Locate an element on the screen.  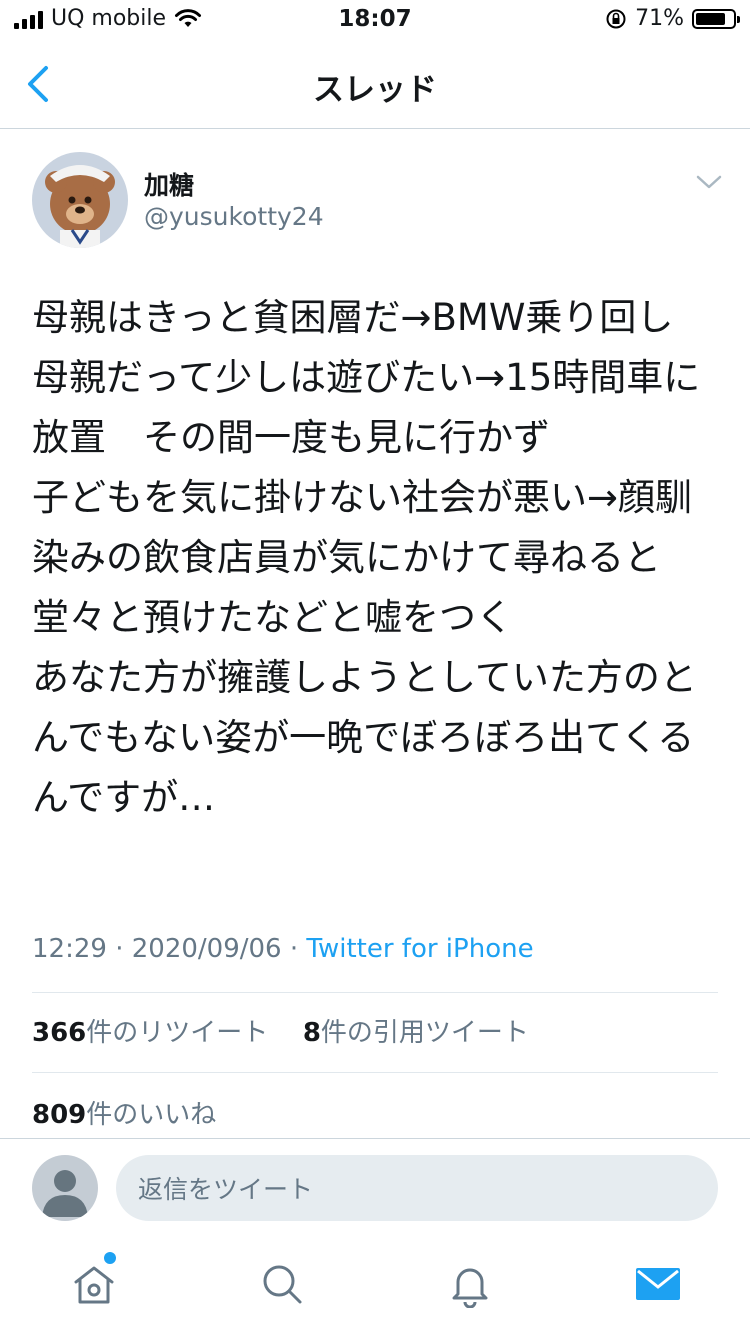
reply-bar: 返信をツイート is located at coordinates (375, 1187).